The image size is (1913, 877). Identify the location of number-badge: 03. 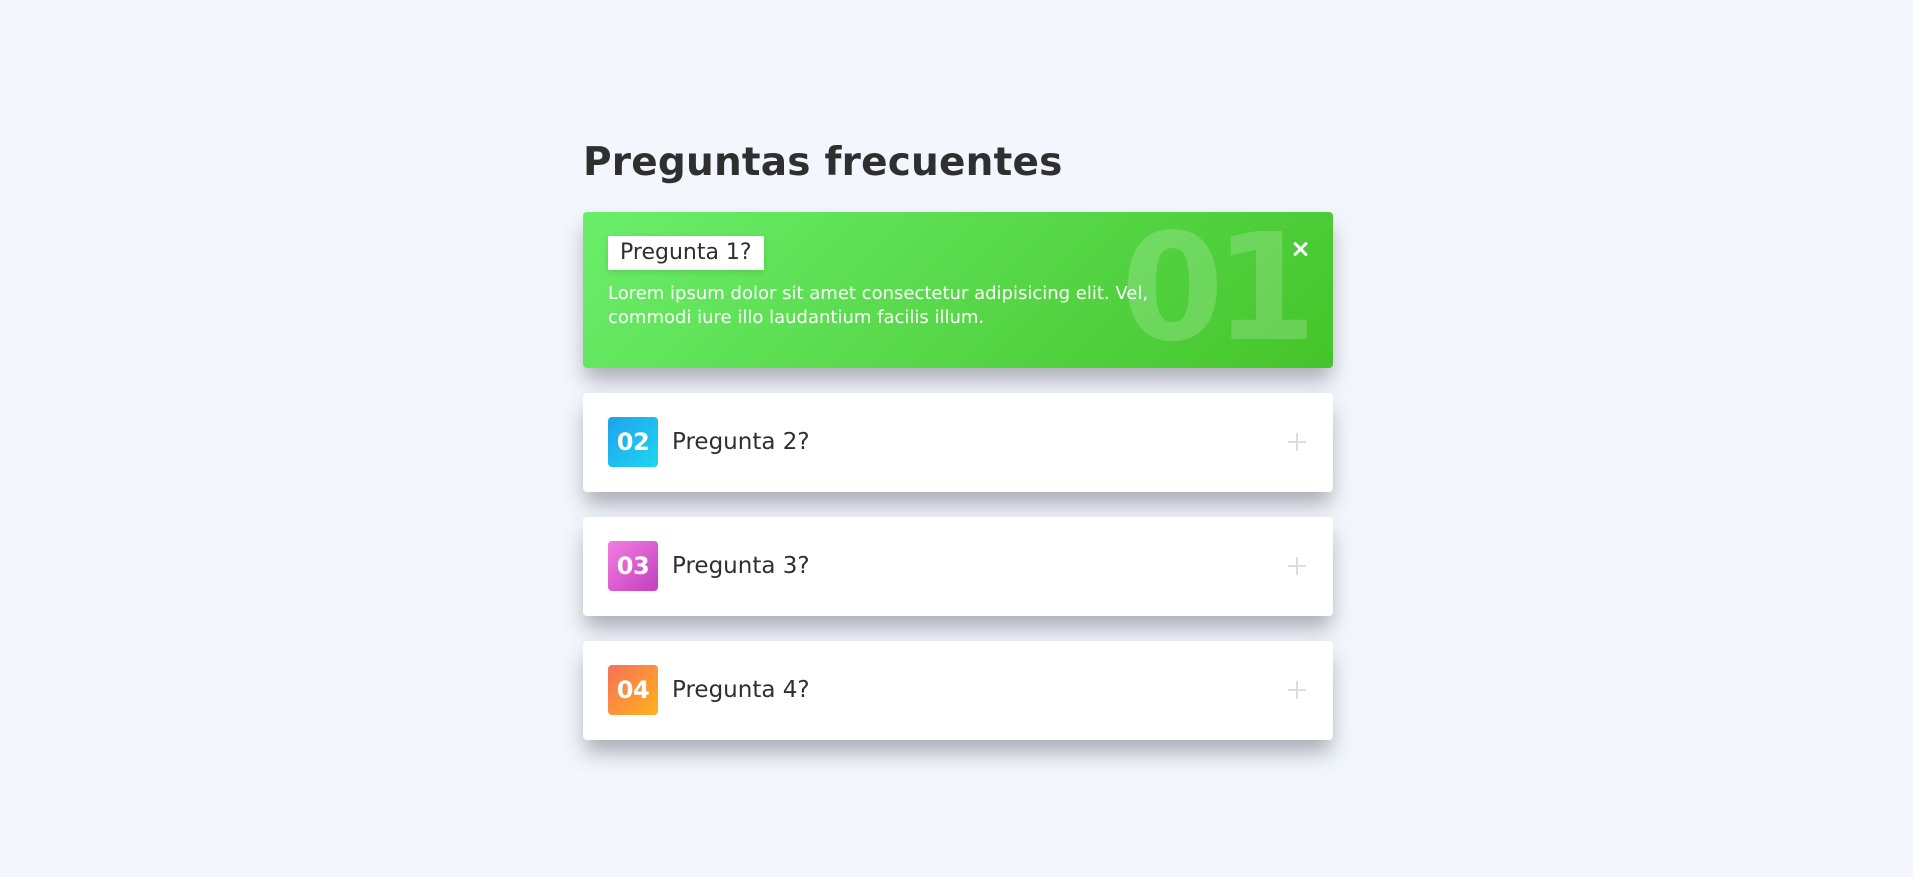
(633, 566).